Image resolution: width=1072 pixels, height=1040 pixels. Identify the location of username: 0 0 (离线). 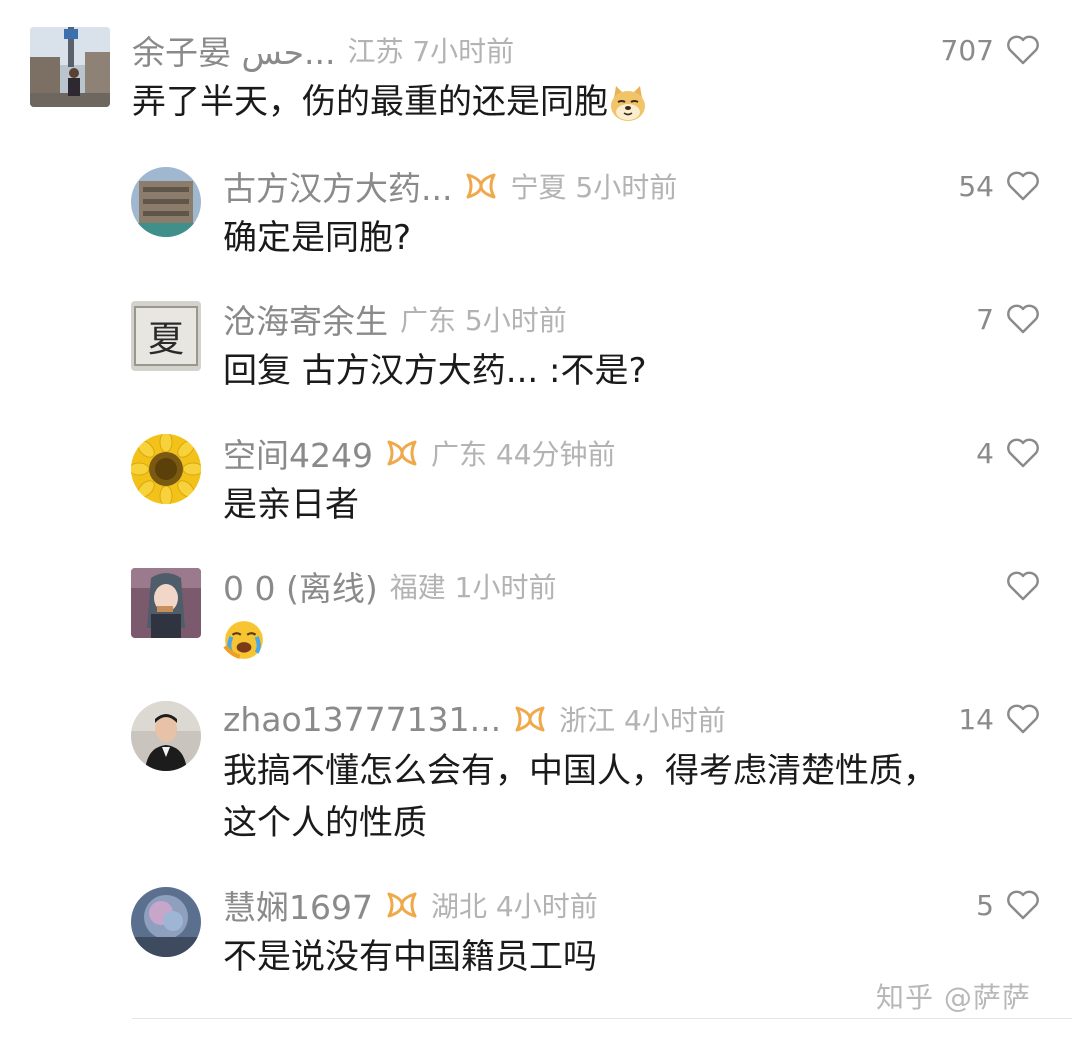
(300, 586).